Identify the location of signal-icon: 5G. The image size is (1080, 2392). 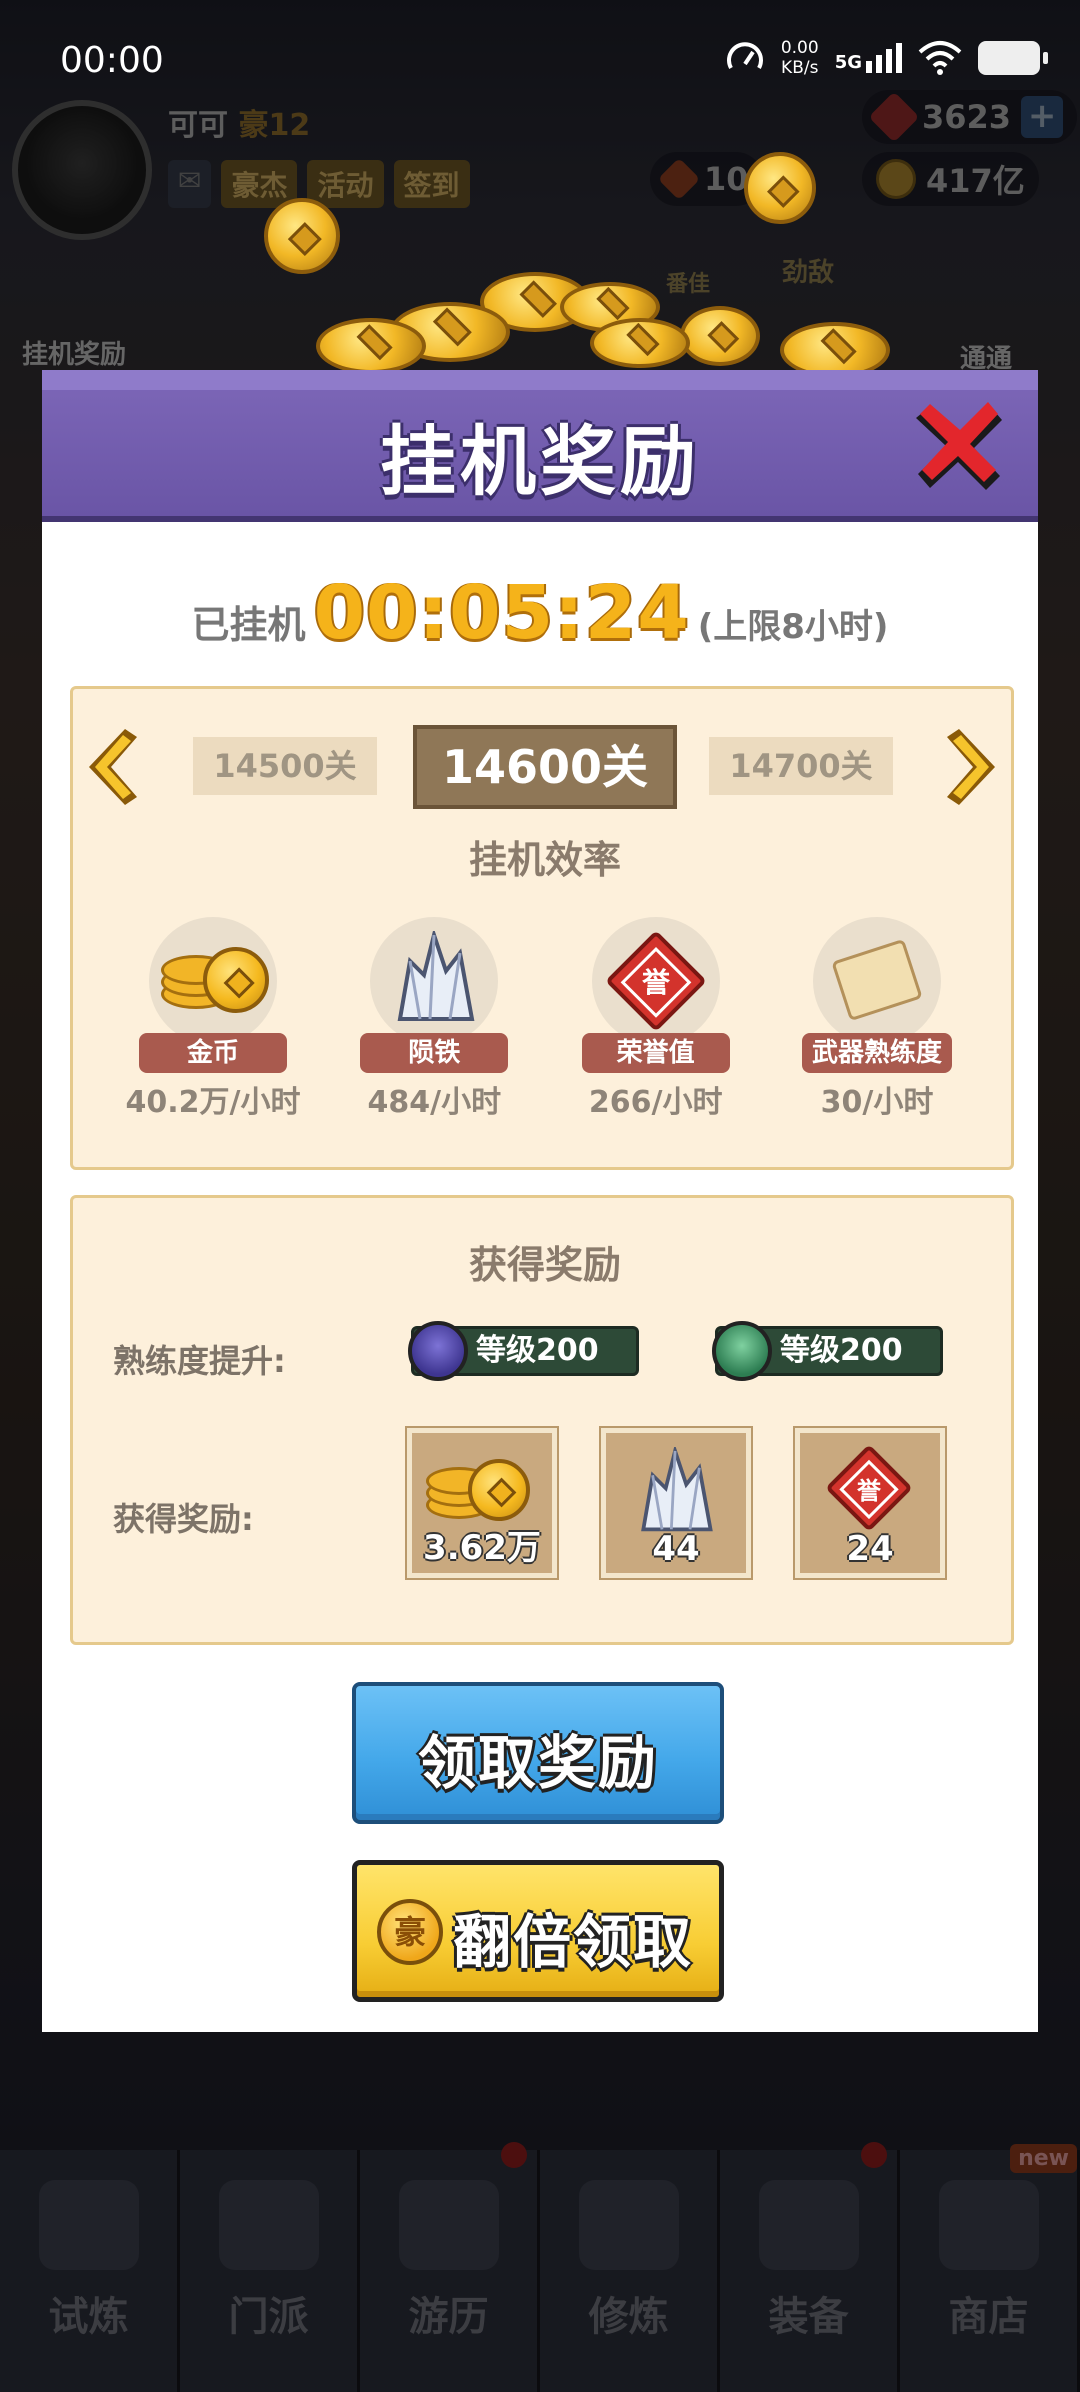
(868, 58).